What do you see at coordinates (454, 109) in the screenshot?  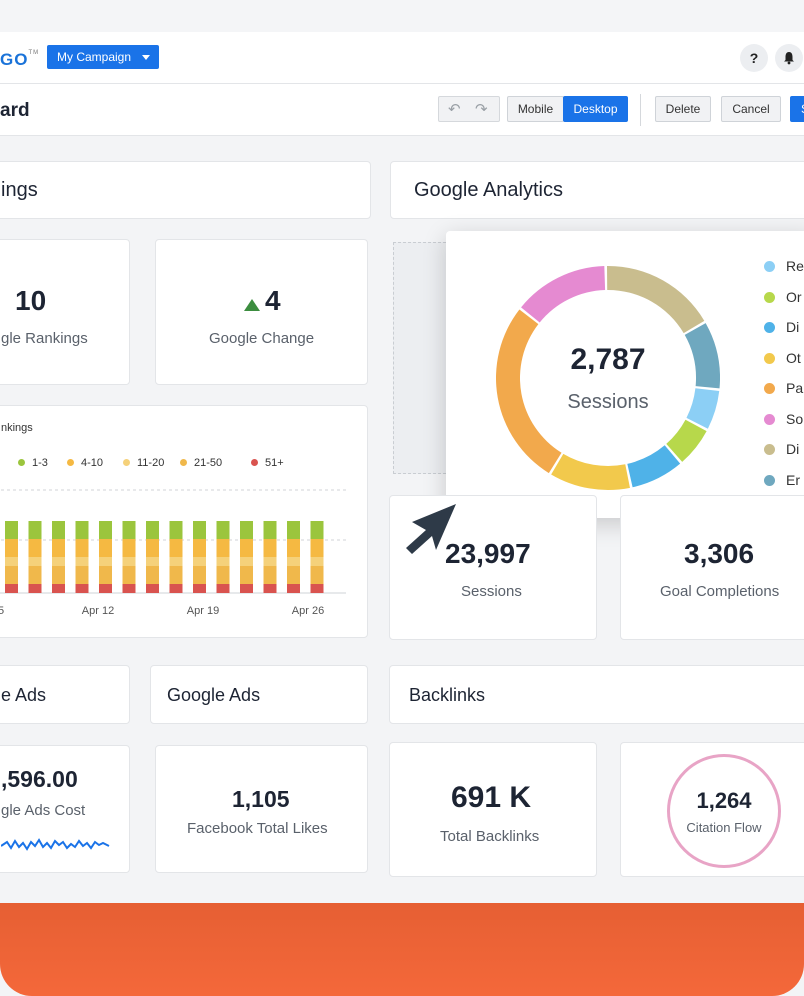 I see `undo-icon: ↶` at bounding box center [454, 109].